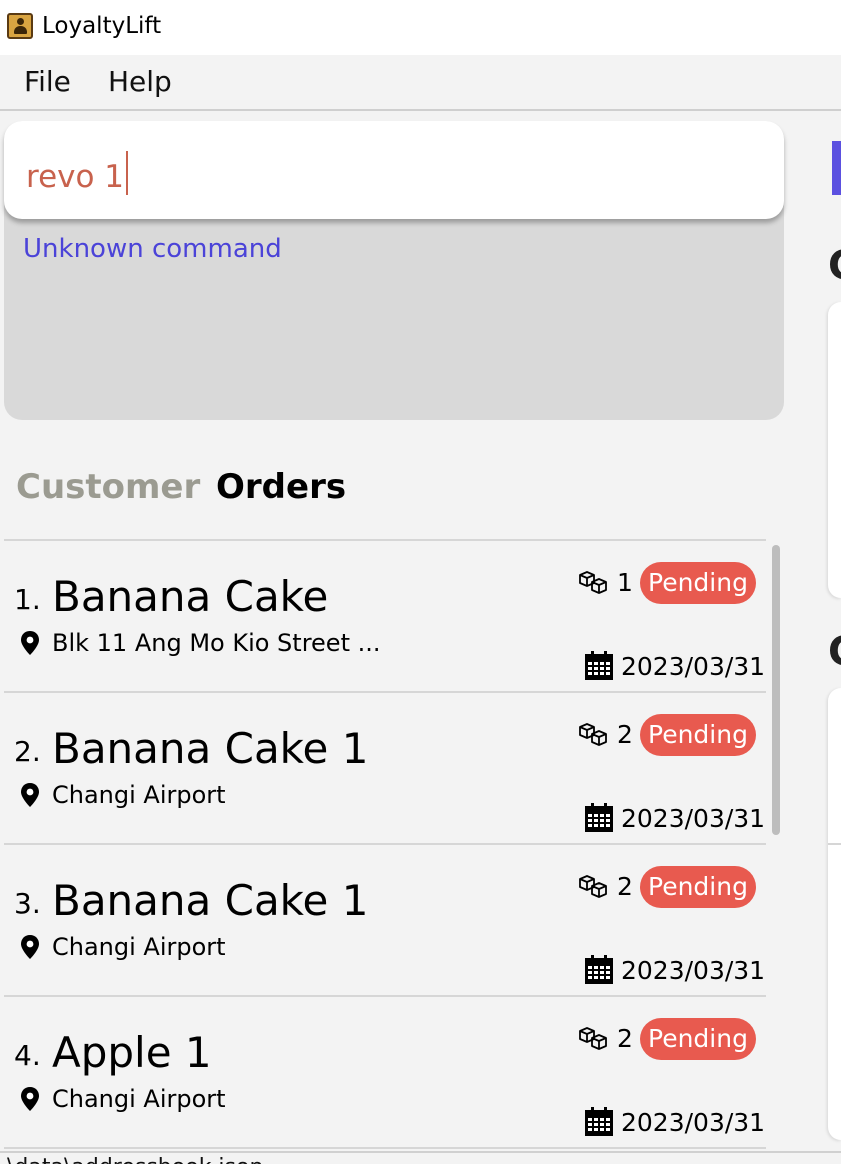  Describe the element at coordinates (420, 1158) in the screenshot. I see `status-bar: .\data\addressbook.json` at that location.